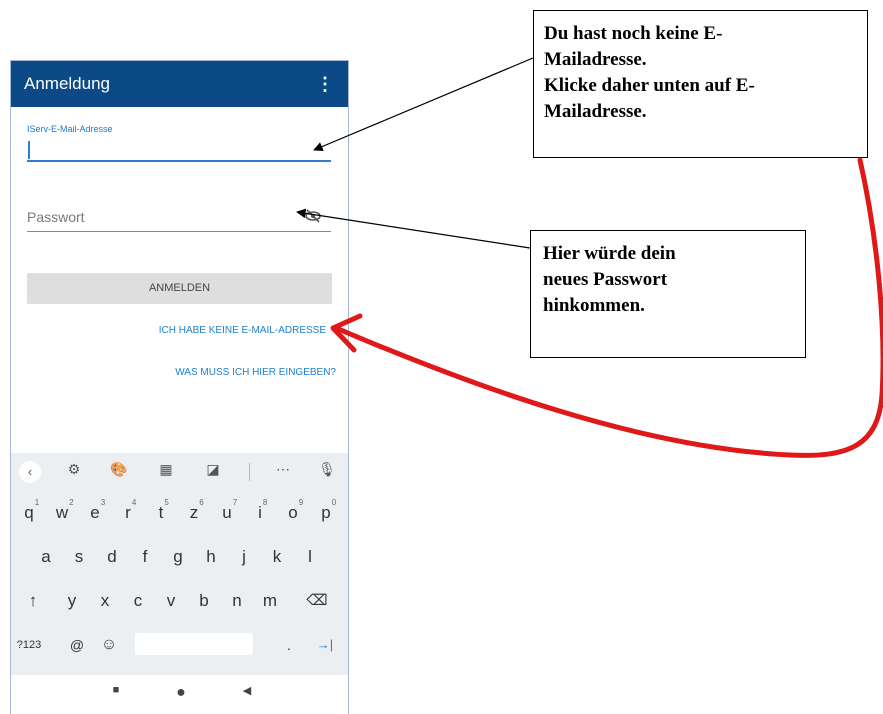 The height and width of the screenshot is (714, 883). Describe the element at coordinates (33, 601) in the screenshot. I see `shift-key-icon: ↑` at that location.